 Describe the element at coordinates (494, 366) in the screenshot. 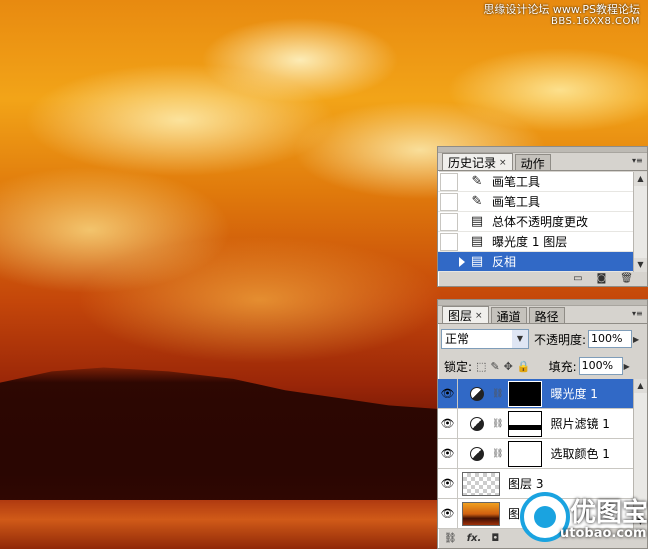

I see `lock-pixels-icon: ✎` at that location.